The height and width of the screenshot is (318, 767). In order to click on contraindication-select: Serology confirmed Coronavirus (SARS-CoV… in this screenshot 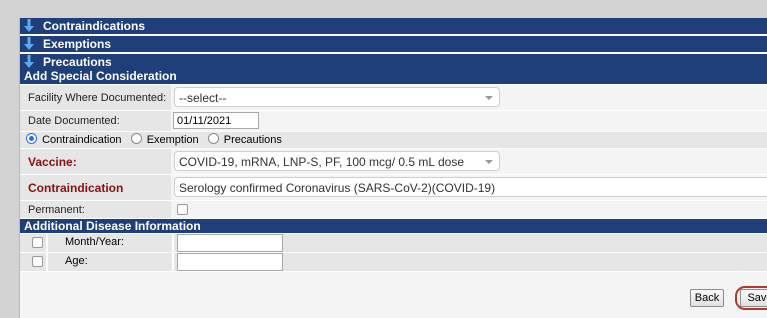, I will do `click(470, 187)`.